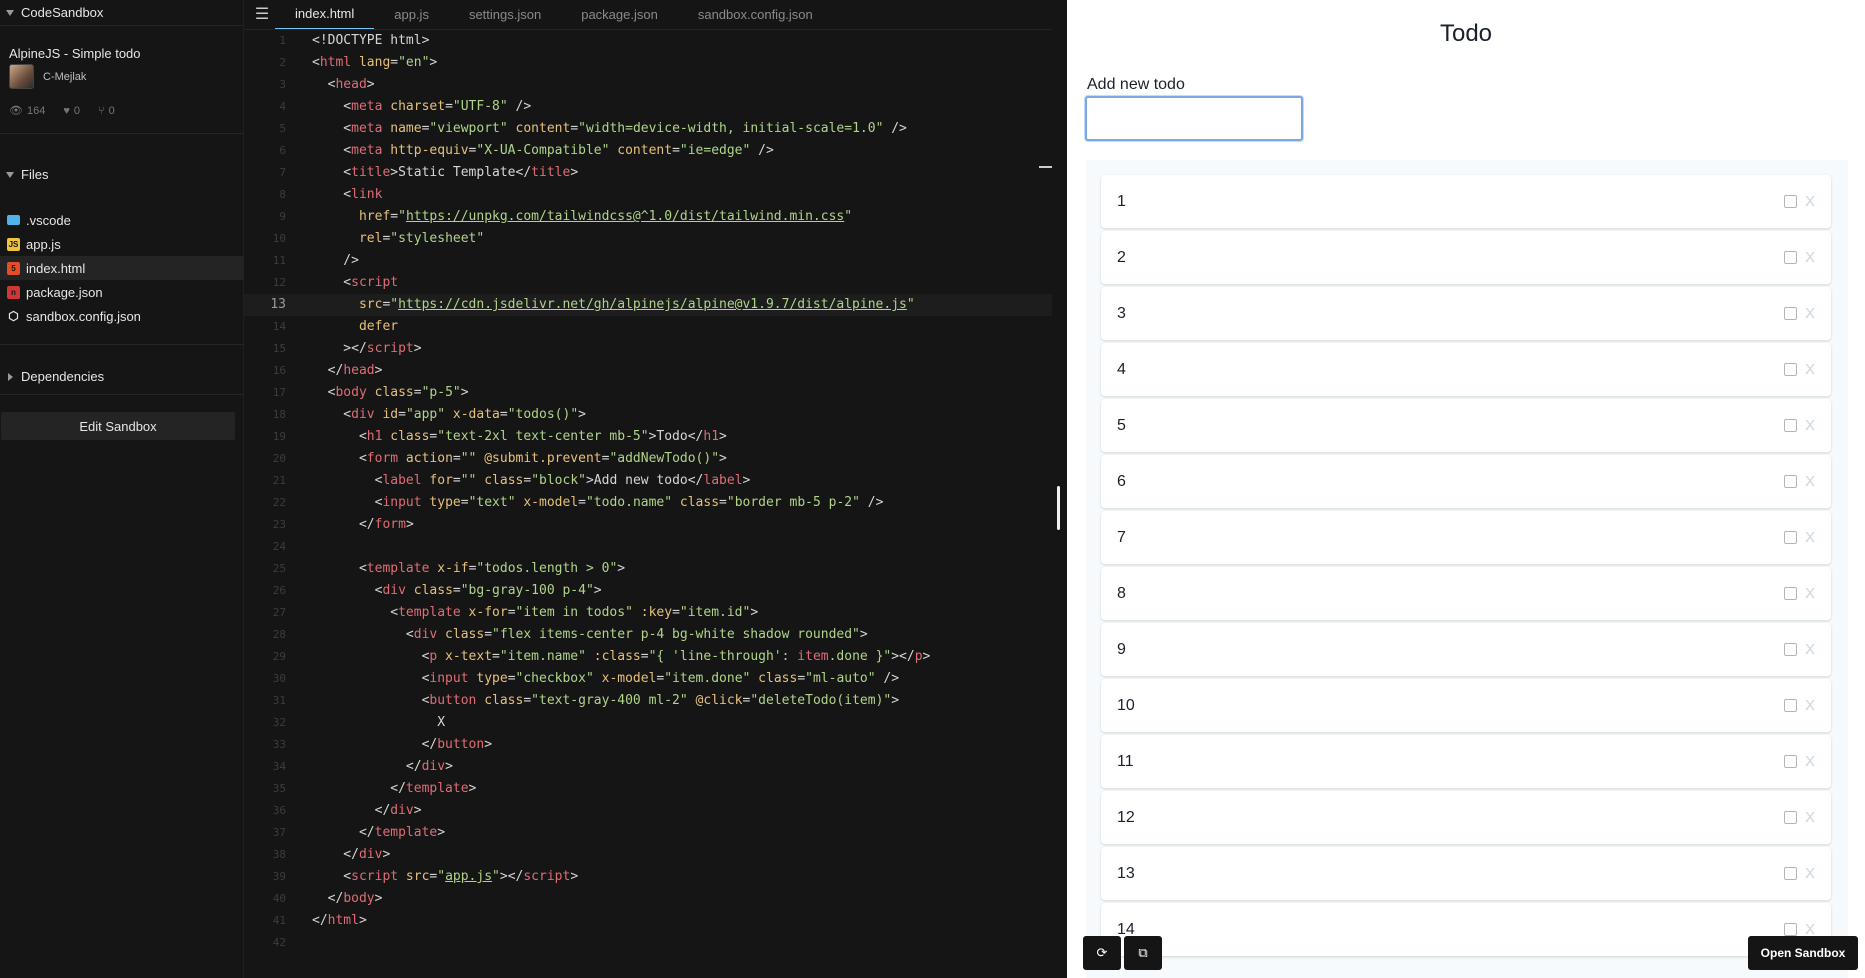  Describe the element at coordinates (648, 569) in the screenshot. I see `code-line: 25 <template x-if="todos.length > 0">` at that location.